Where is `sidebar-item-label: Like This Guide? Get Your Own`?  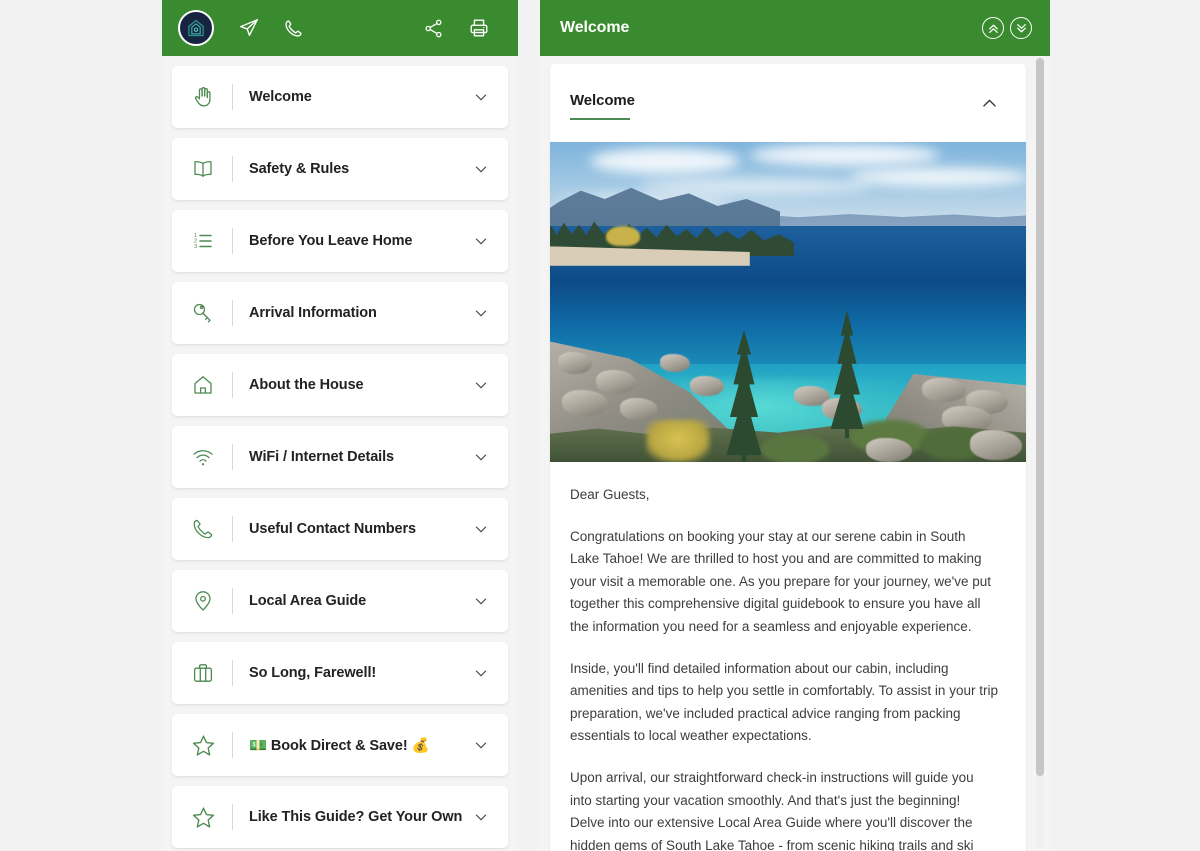 sidebar-item-label: Like This Guide? Get Your Own is located at coordinates (356, 817).